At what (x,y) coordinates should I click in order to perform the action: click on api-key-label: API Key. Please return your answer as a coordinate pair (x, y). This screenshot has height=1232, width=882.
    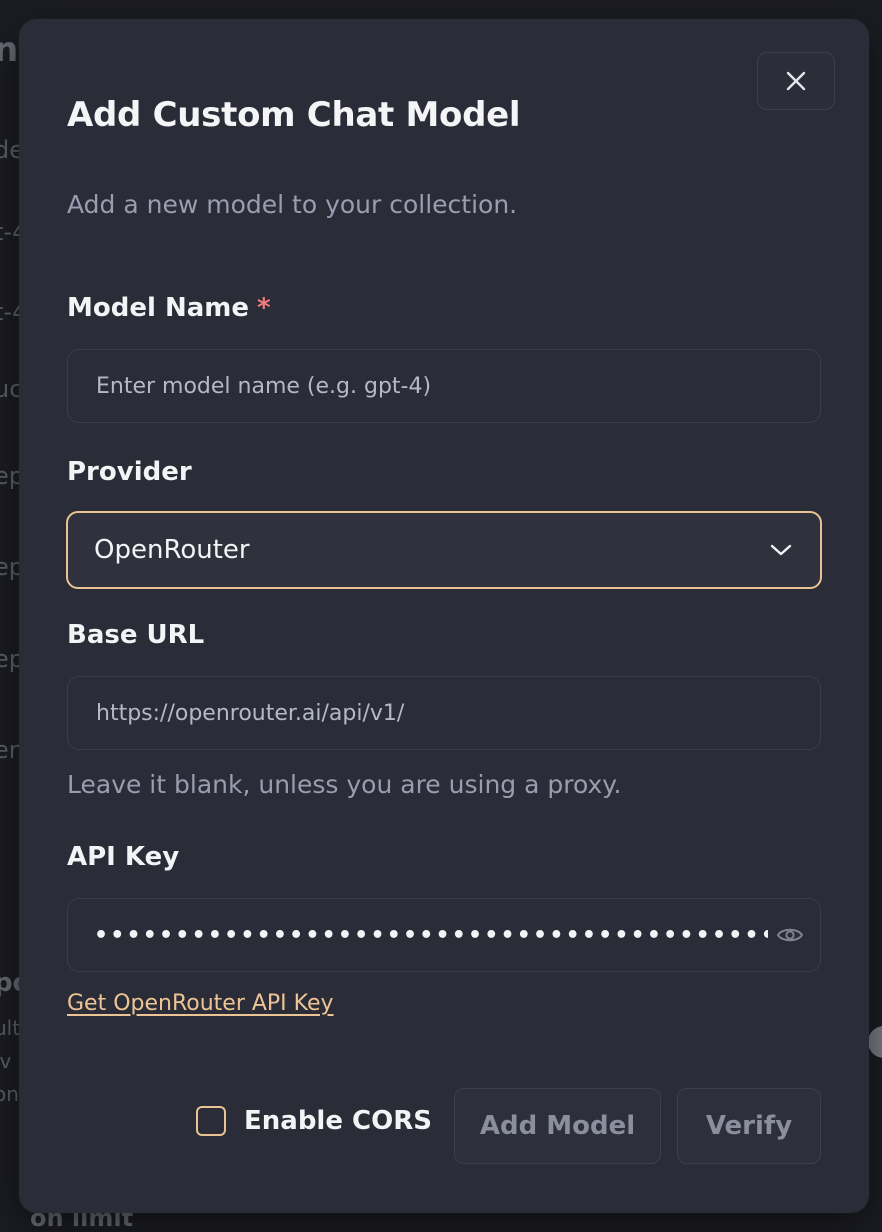
    Looking at the image, I should click on (123, 857).